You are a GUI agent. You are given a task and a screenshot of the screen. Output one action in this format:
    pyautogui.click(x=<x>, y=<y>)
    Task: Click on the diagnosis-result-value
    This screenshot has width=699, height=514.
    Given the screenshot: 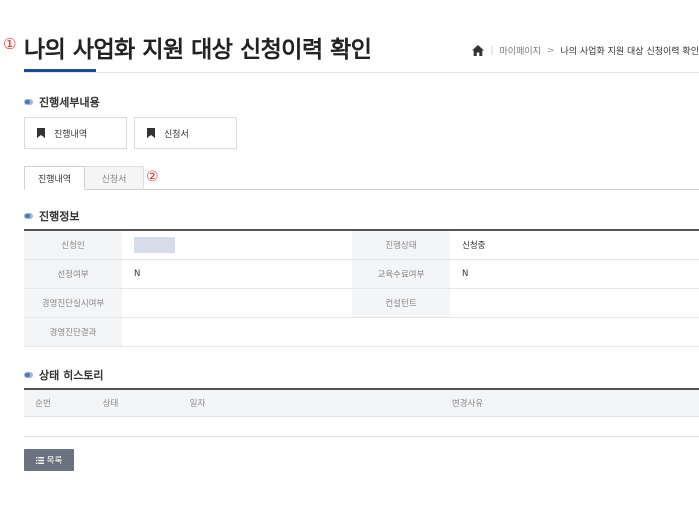 What is the action you would take?
    pyautogui.click(x=410, y=332)
    